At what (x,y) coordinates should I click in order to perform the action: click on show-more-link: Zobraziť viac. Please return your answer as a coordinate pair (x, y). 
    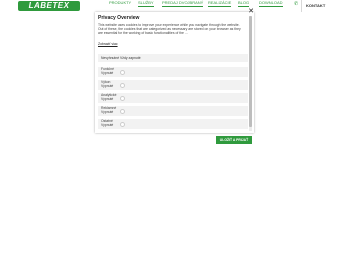
    Looking at the image, I should click on (108, 44).